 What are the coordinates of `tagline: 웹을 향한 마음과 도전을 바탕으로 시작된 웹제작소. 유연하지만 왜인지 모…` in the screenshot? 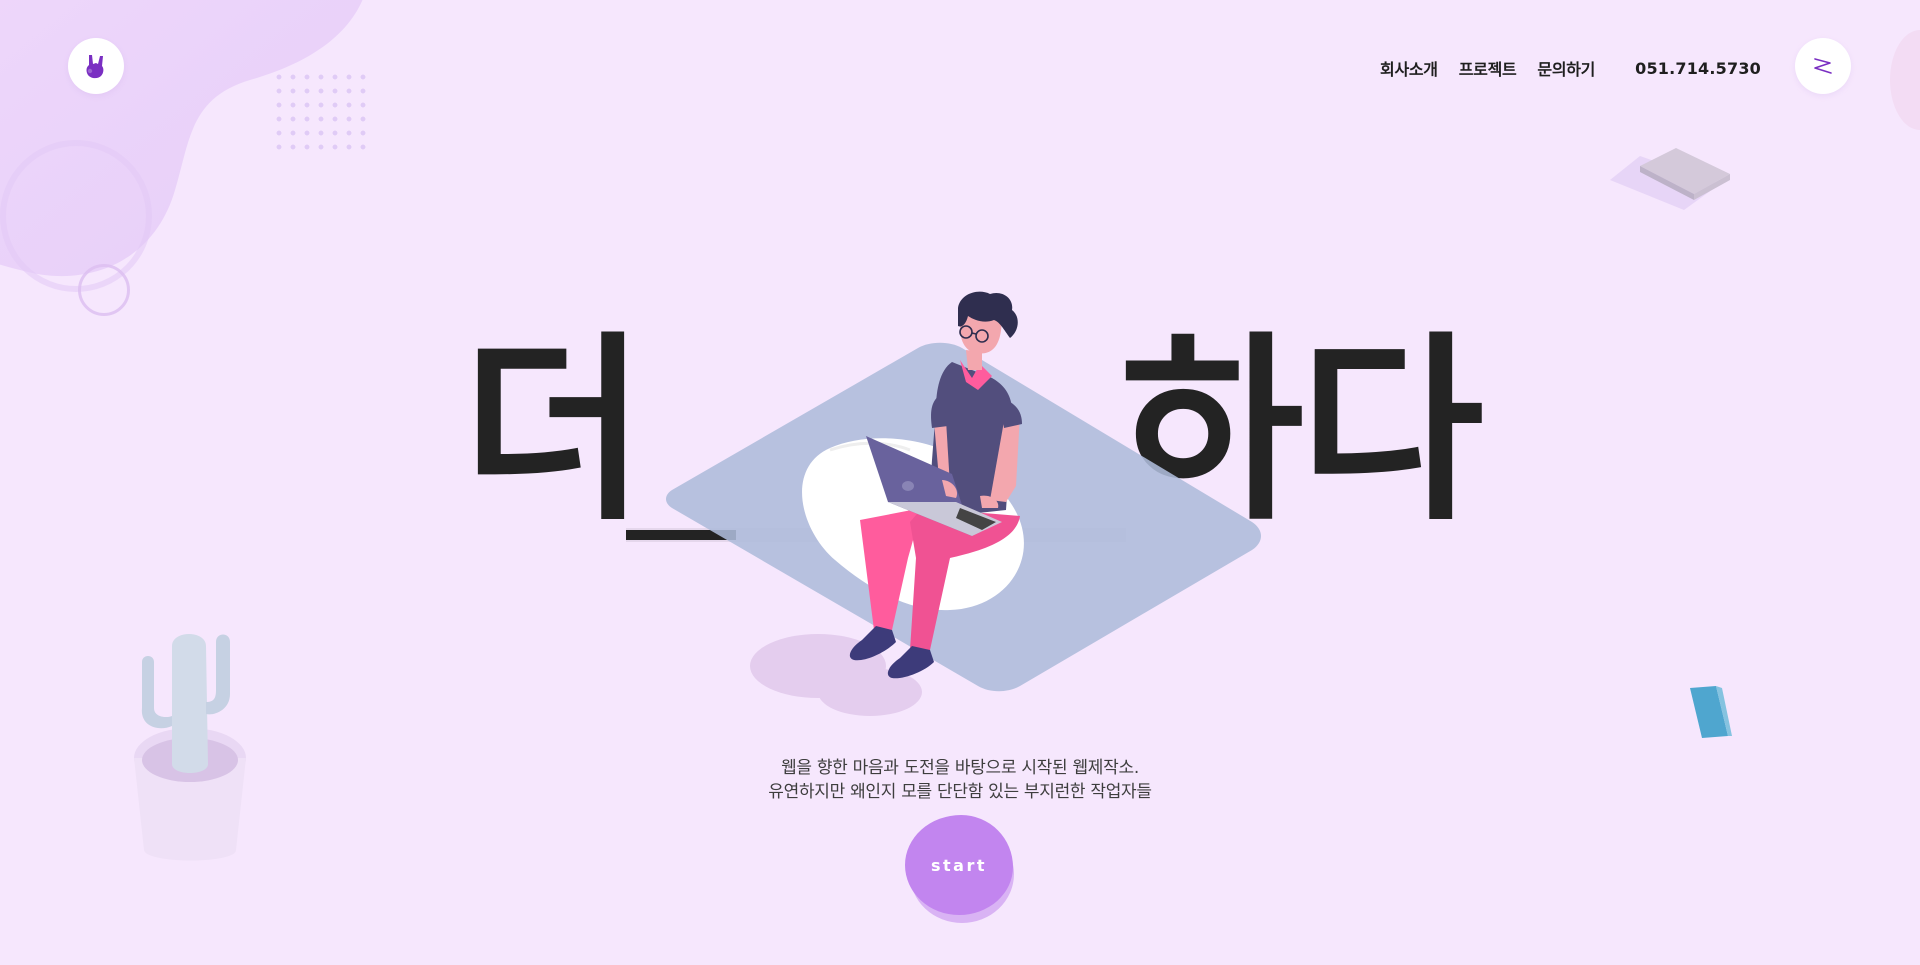 It's located at (960, 780).